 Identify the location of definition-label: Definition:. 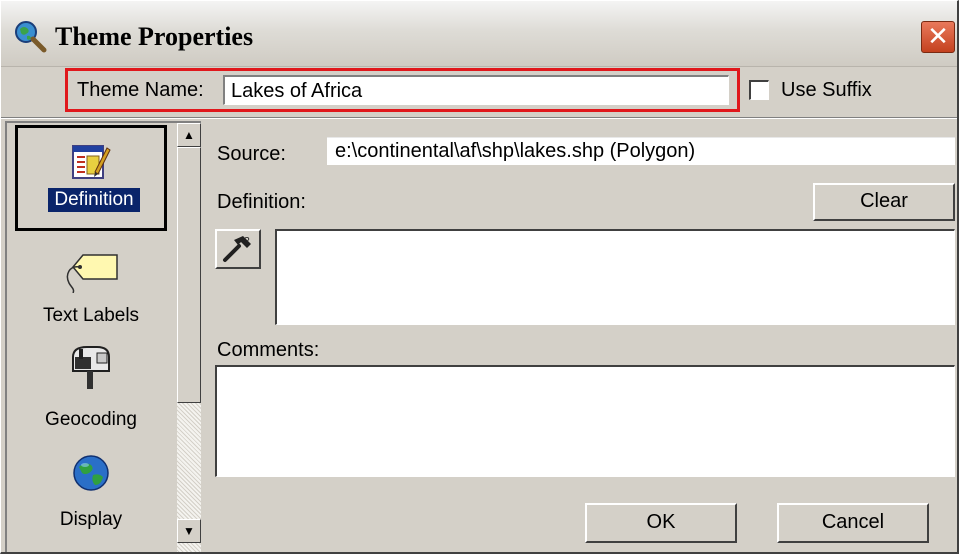
(261, 202).